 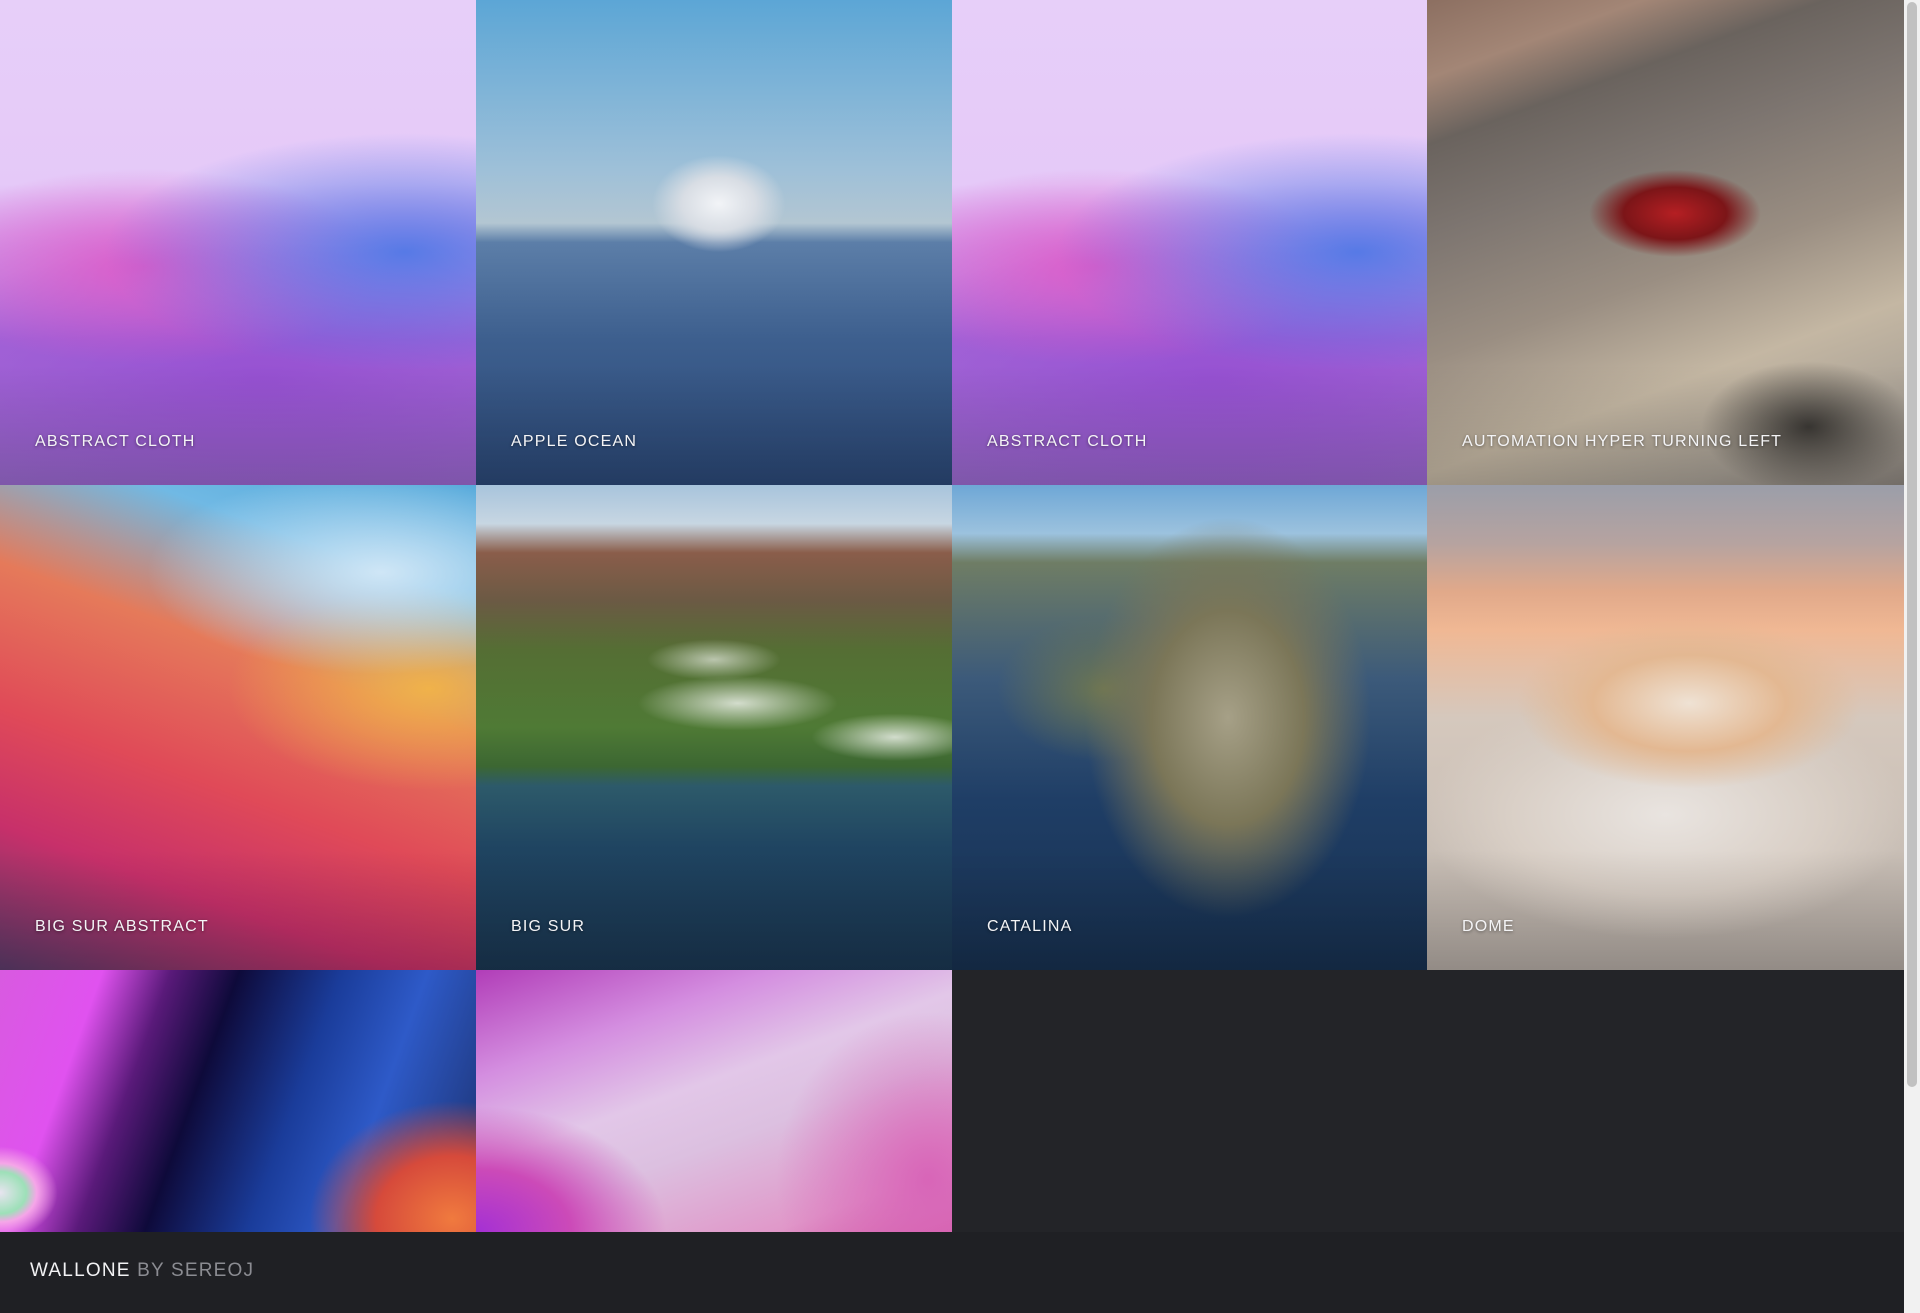 What do you see at coordinates (122, 926) in the screenshot?
I see `wallpaper-title: Big Sur Abstract` at bounding box center [122, 926].